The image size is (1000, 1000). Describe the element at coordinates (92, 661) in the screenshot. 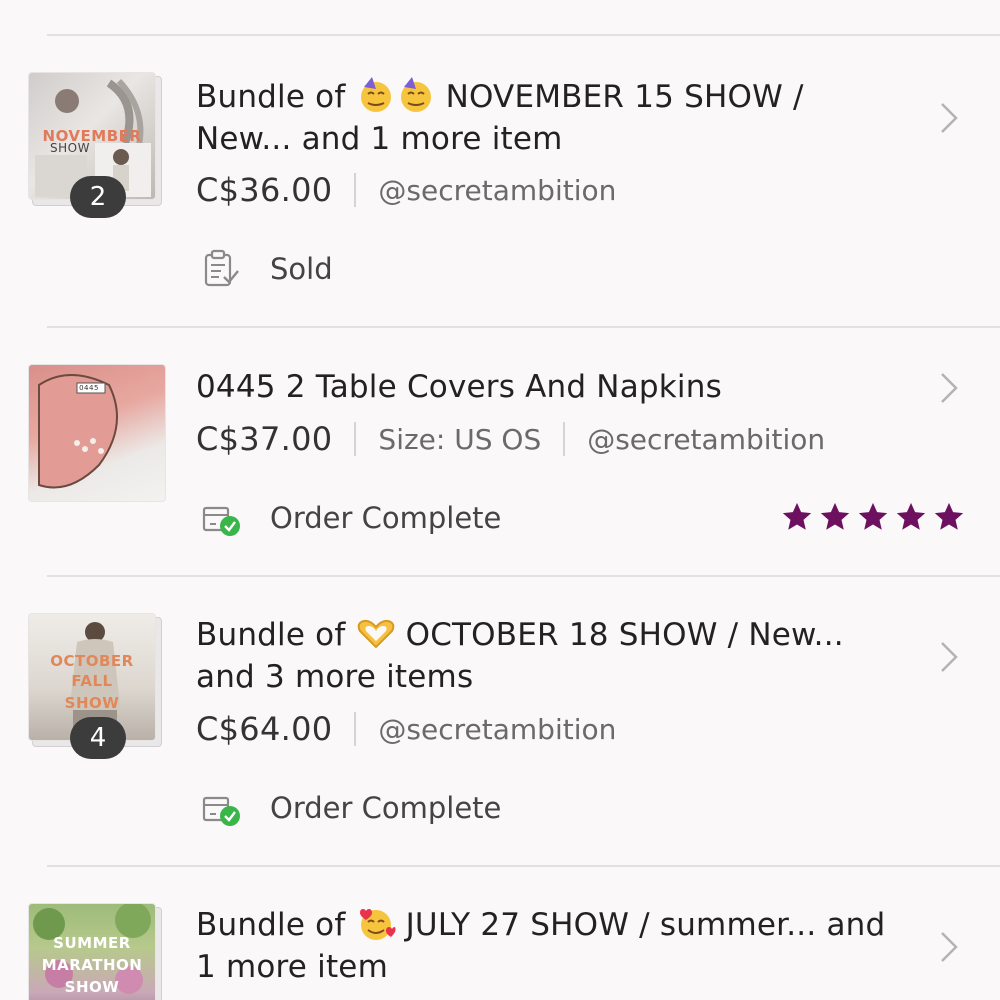

I see `thumbnail-caption-1: OCTOBER` at that location.